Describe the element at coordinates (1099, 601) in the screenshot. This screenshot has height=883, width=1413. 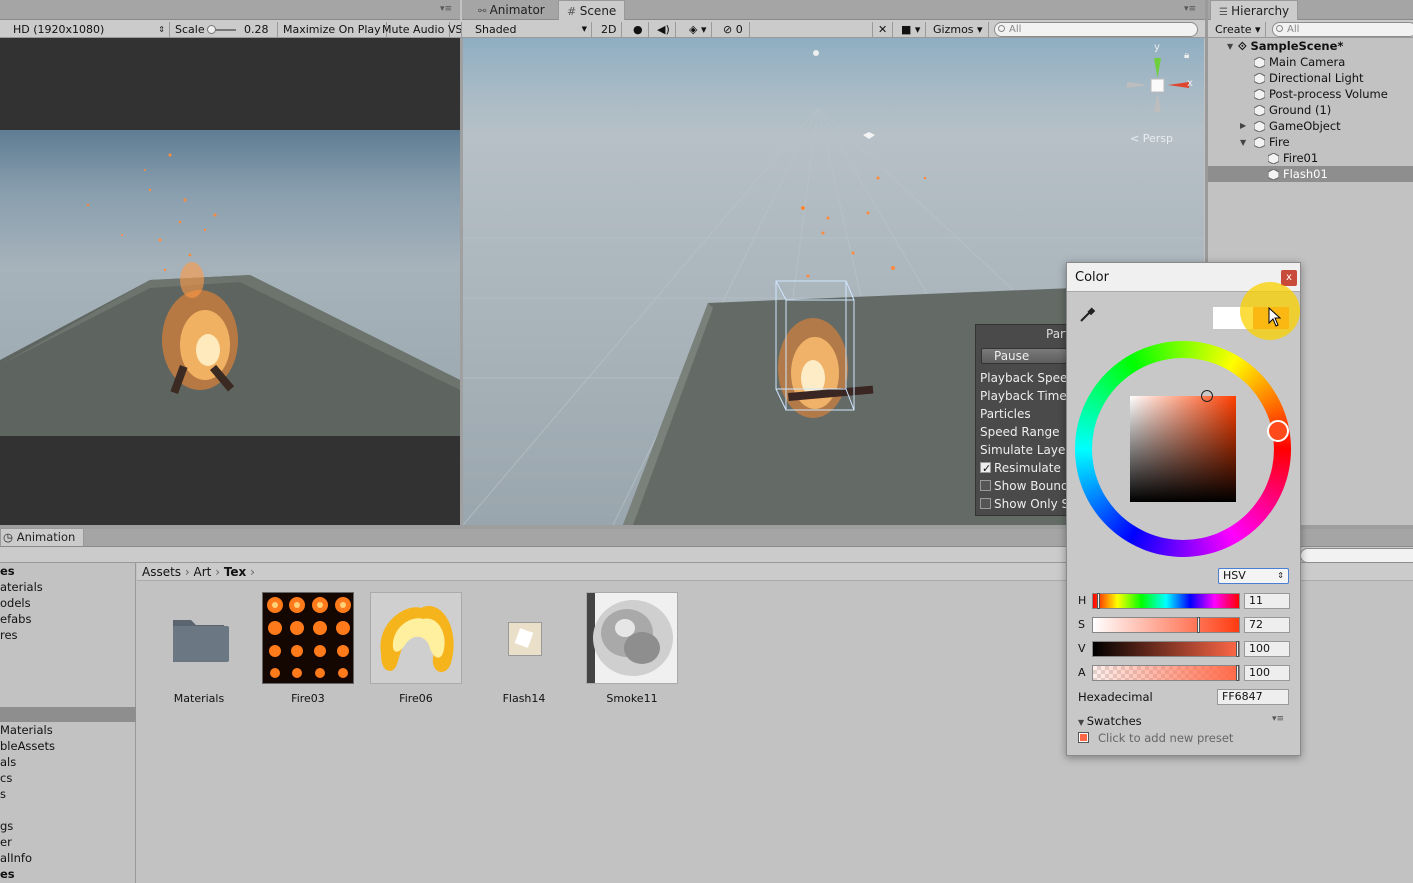
I see `hue-slider-knob` at that location.